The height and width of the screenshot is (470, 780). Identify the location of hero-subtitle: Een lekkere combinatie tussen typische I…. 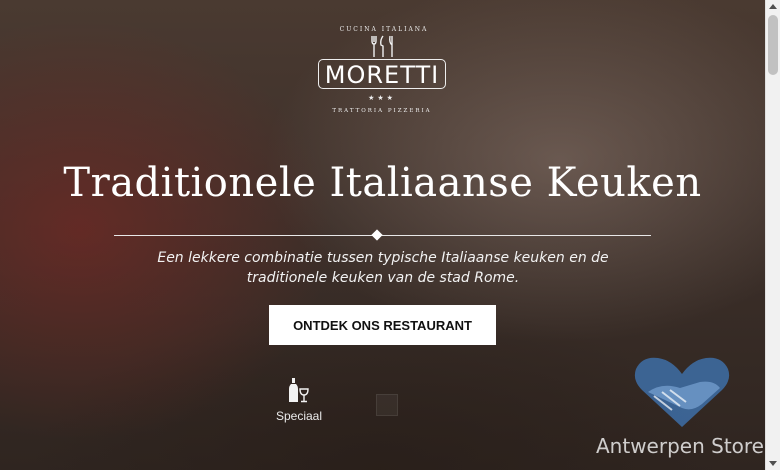
(383, 268).